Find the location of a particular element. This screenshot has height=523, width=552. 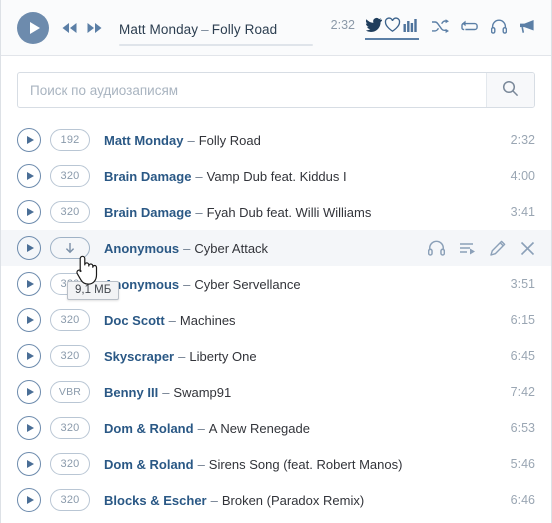

now-playing-title: Folly Road is located at coordinates (244, 29).